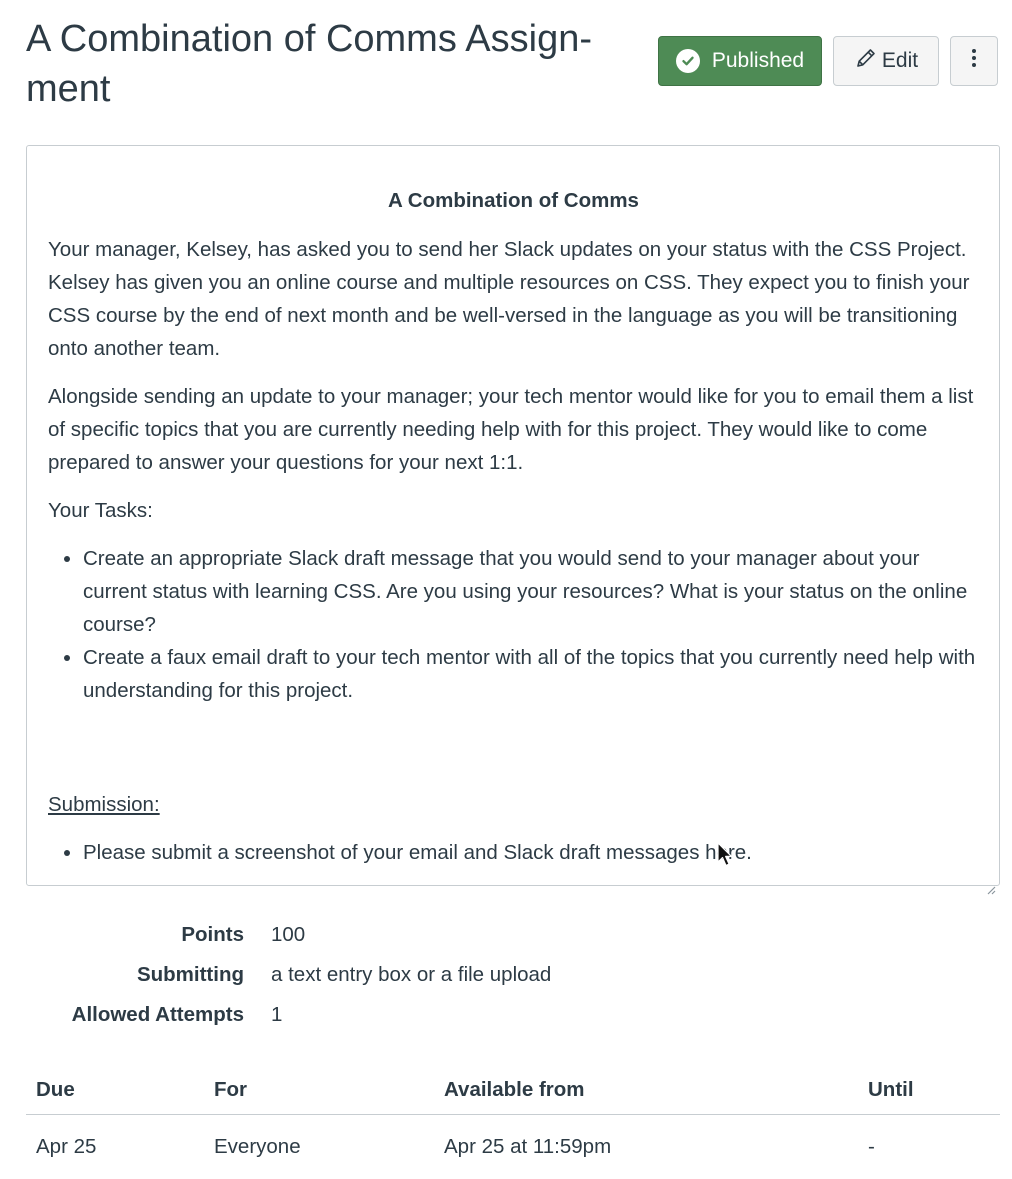  Describe the element at coordinates (135, 935) in the screenshot. I see `points-label: Points` at that location.